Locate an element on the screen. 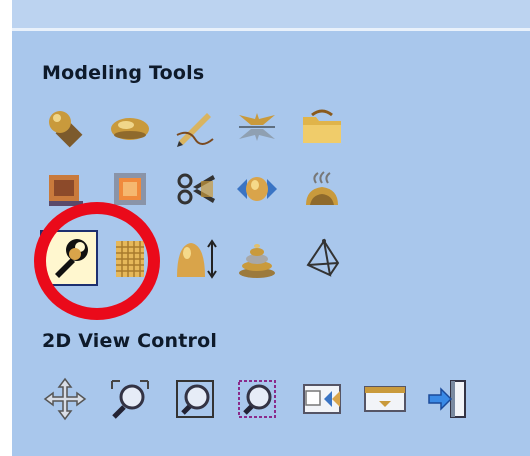 This screenshot has width=530, height=456. pan-arrows-icon is located at coordinates (65, 399).